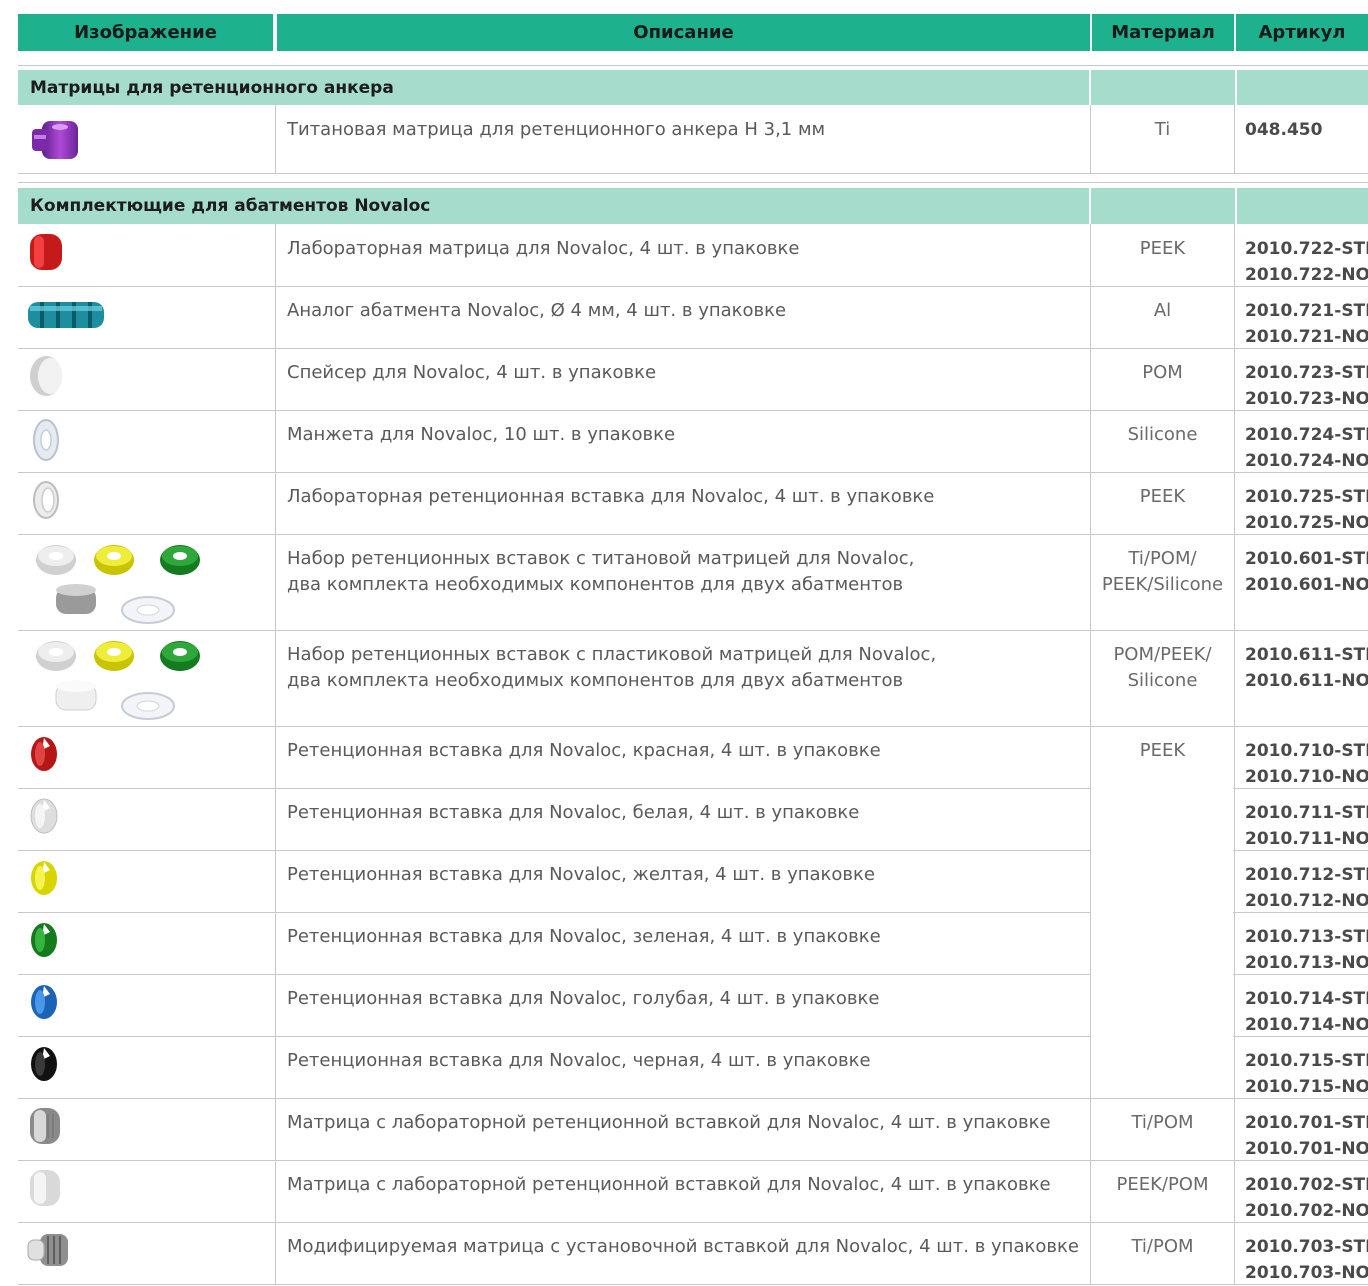  Describe the element at coordinates (46, 376) in the screenshot. I see `white-spacer-icon` at that location.